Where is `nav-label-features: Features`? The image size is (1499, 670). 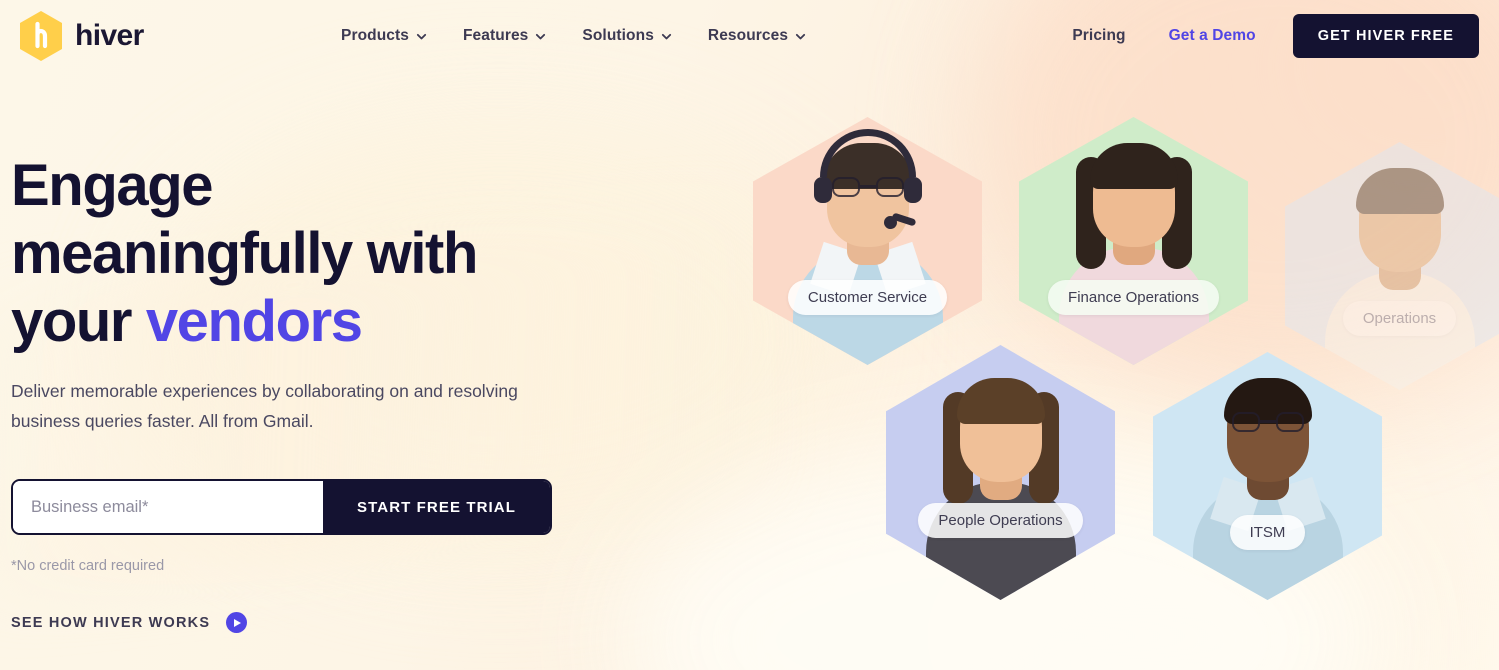 nav-label-features: Features is located at coordinates (495, 35).